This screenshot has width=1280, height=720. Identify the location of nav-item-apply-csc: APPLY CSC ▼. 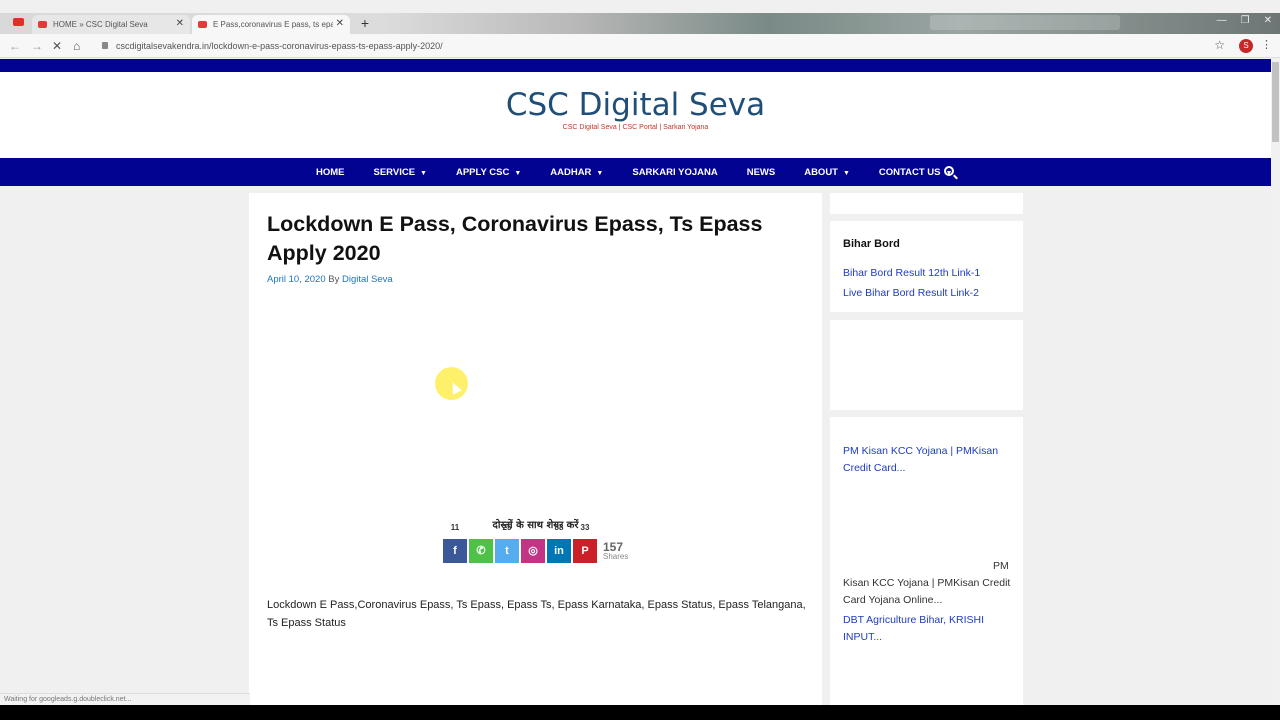
(488, 172).